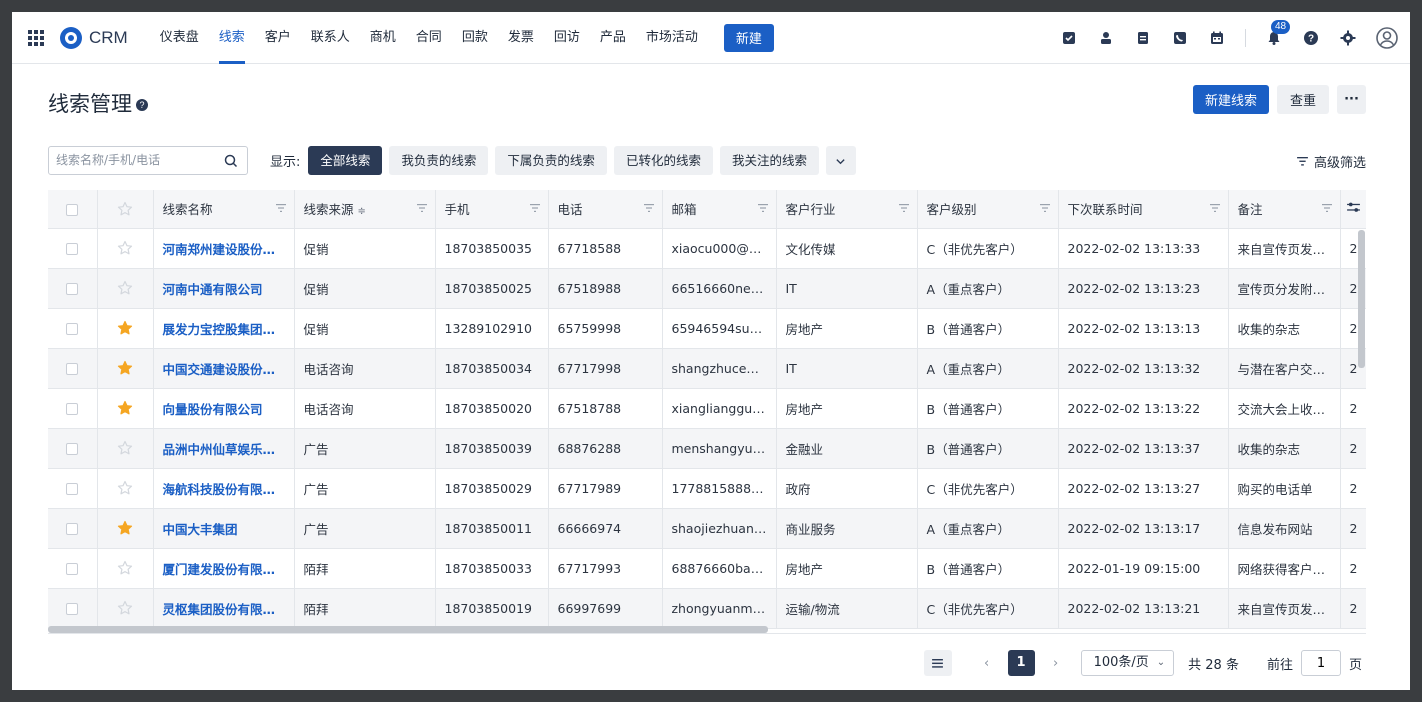 This screenshot has width=1422, height=702. What do you see at coordinates (1361, 299) in the screenshot?
I see `vertical-scrollbar` at bounding box center [1361, 299].